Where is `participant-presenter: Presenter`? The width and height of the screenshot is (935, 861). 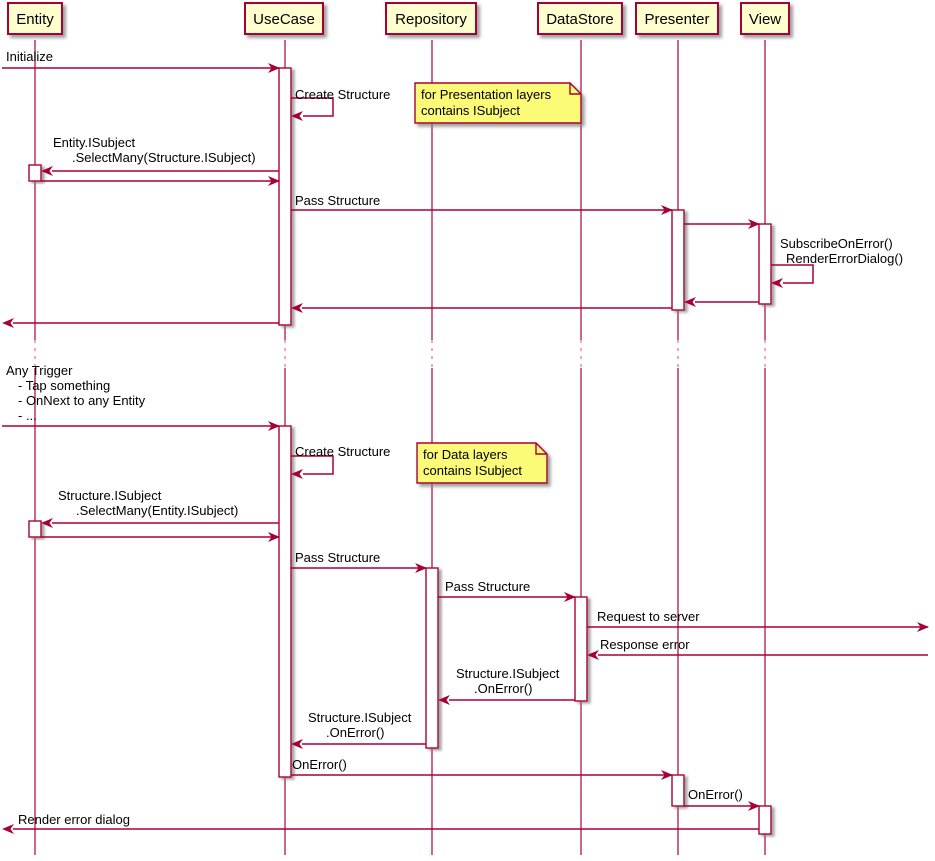
participant-presenter: Presenter is located at coordinates (677, 18).